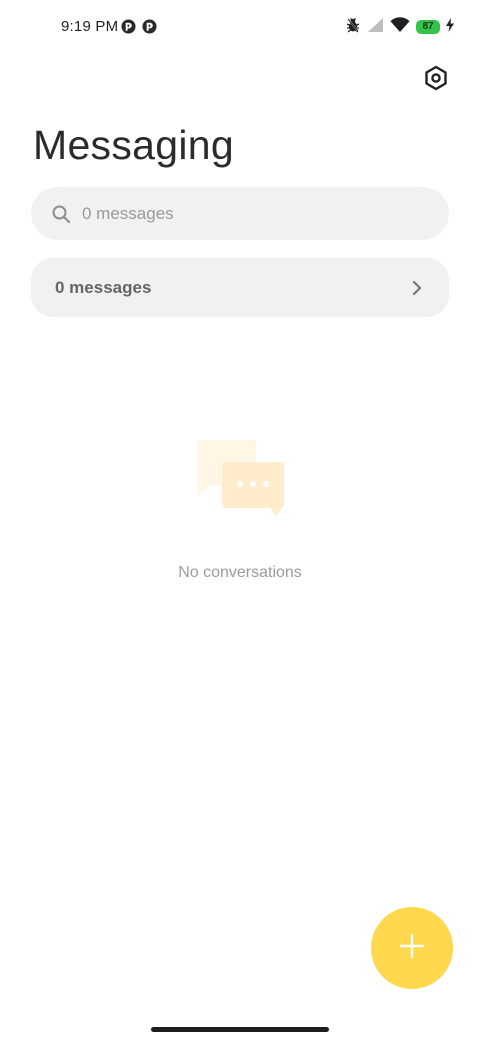  I want to click on status-time: 9:19 PM, so click(90, 26).